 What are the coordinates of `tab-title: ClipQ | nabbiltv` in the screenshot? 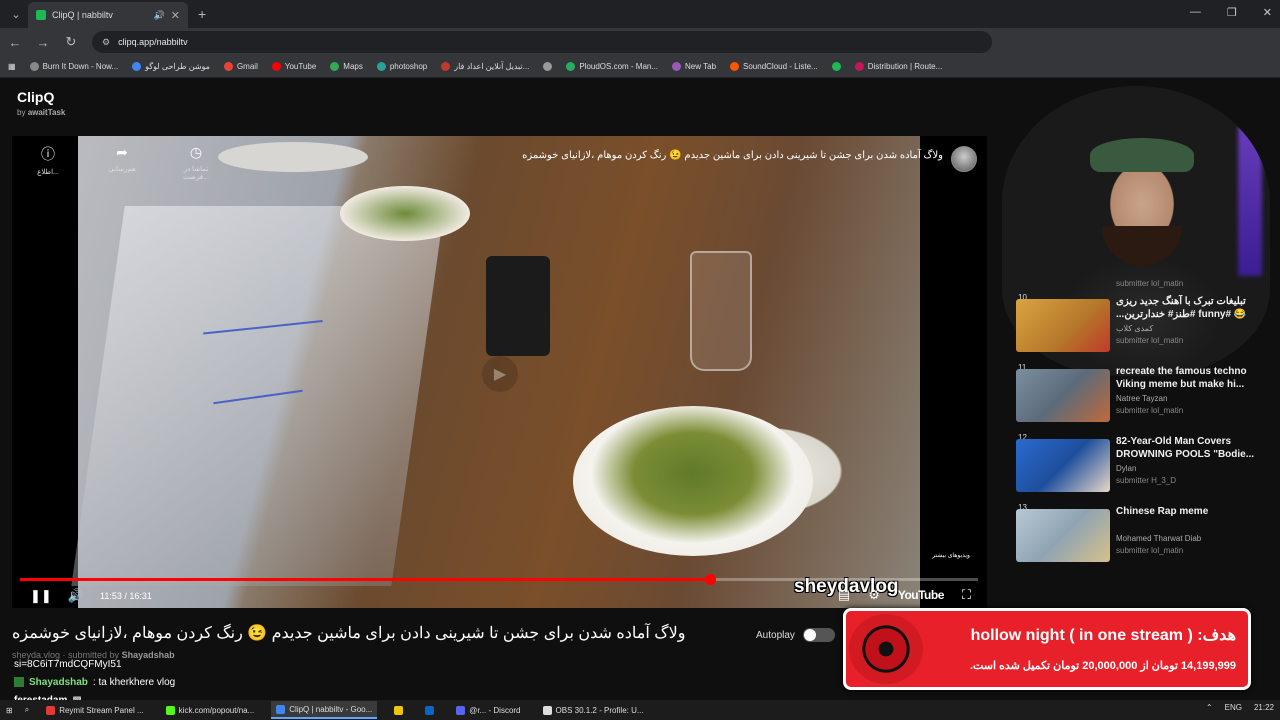 It's located at (82, 15).